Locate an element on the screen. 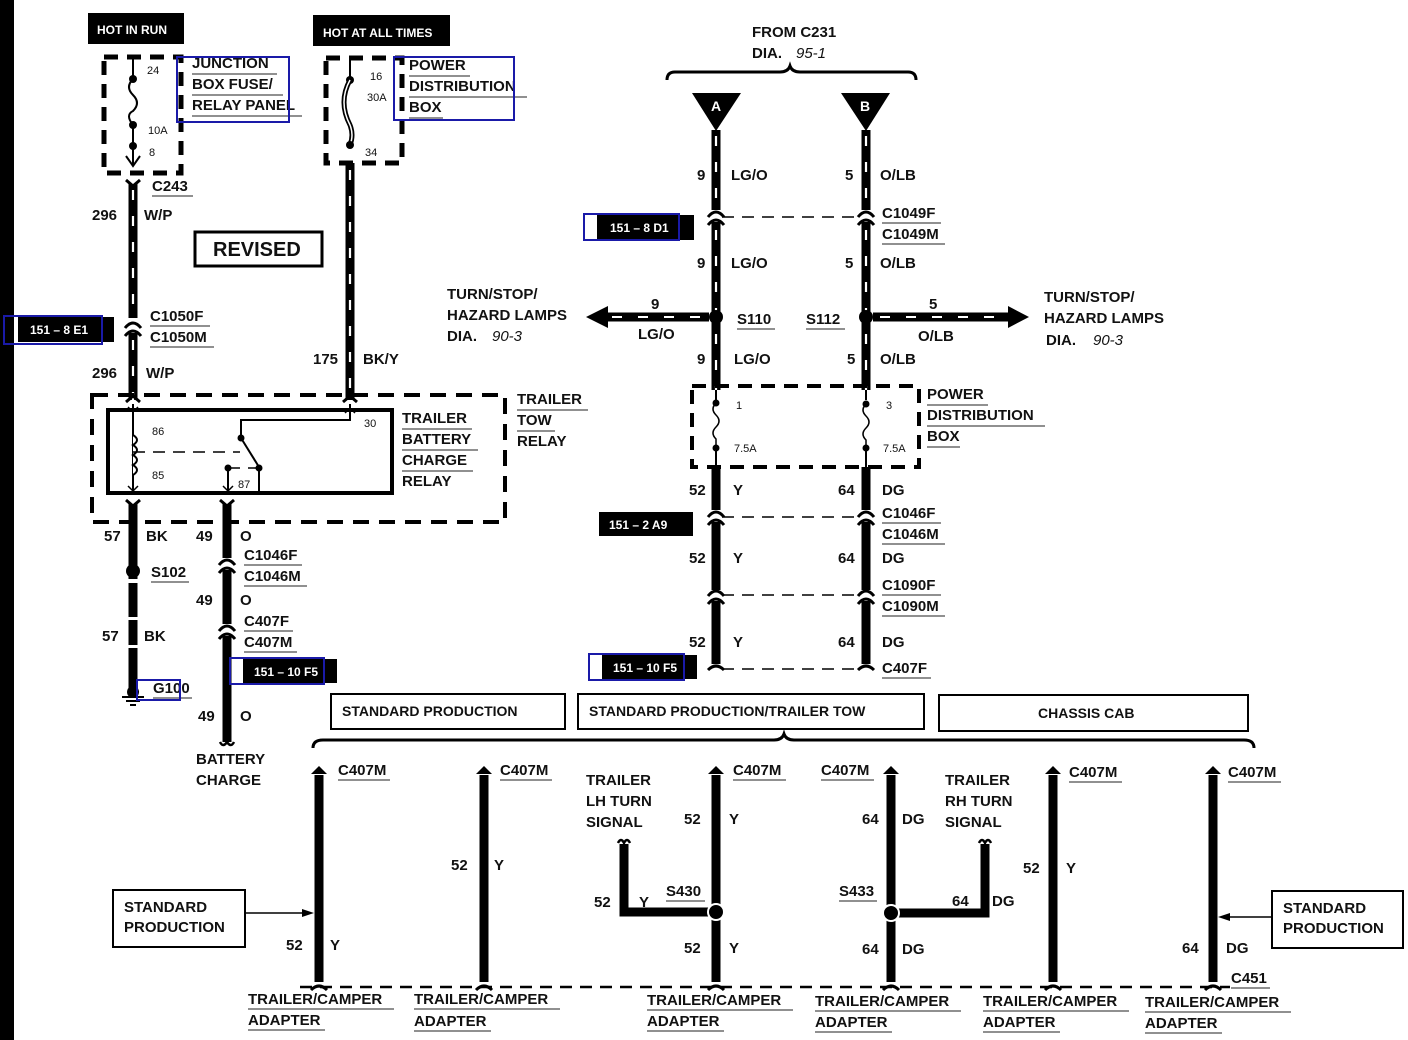  connector-c1046m: C1046M is located at coordinates (272, 576).